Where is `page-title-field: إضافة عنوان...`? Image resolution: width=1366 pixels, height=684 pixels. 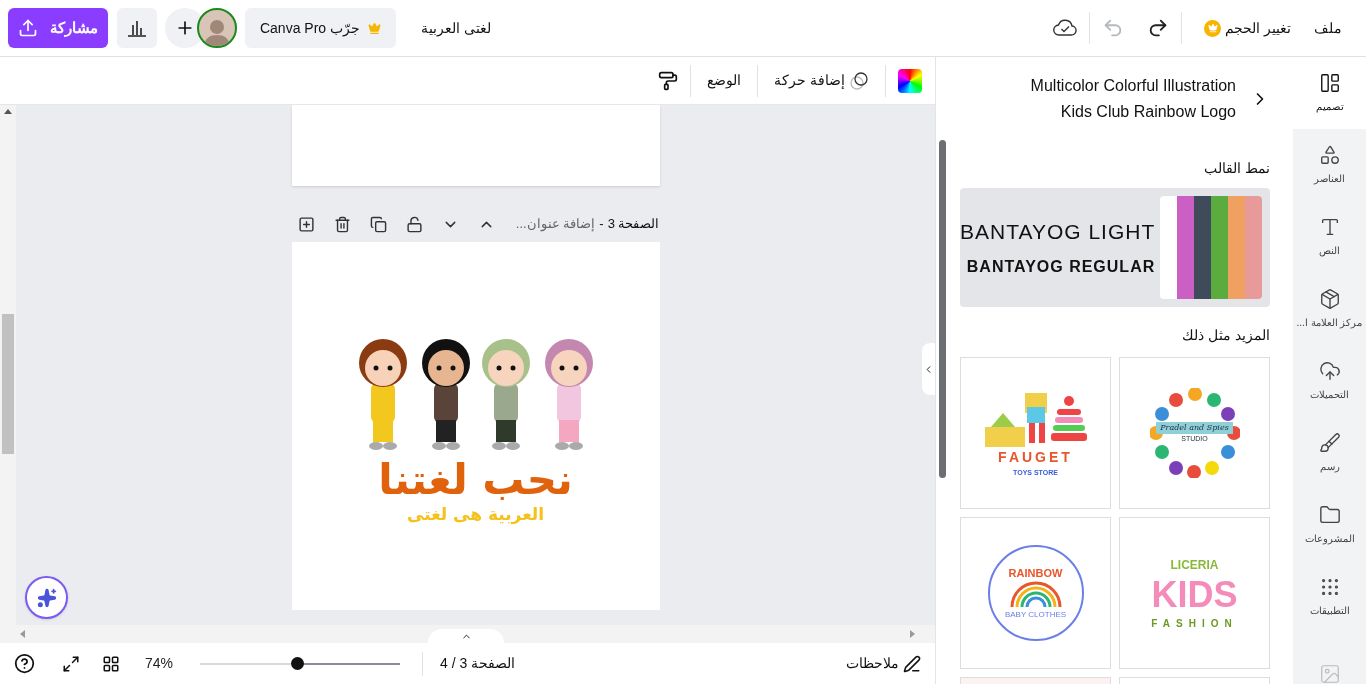
page-title-field: إضافة عنوان... is located at coordinates (555, 224).